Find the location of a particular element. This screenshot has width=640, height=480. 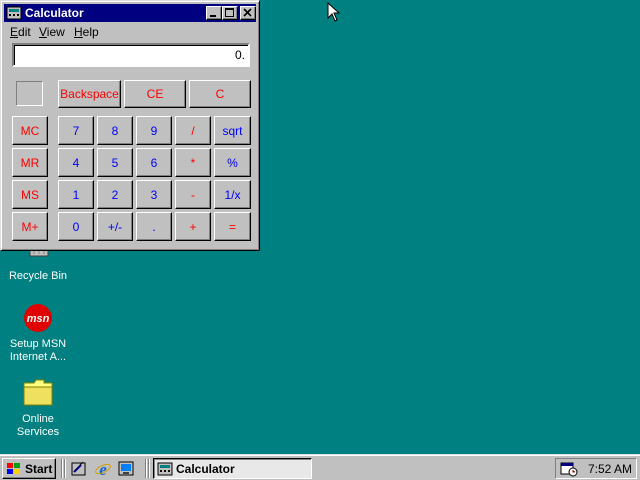

recycle-bin-label: Recycle Bin is located at coordinates (38, 276).